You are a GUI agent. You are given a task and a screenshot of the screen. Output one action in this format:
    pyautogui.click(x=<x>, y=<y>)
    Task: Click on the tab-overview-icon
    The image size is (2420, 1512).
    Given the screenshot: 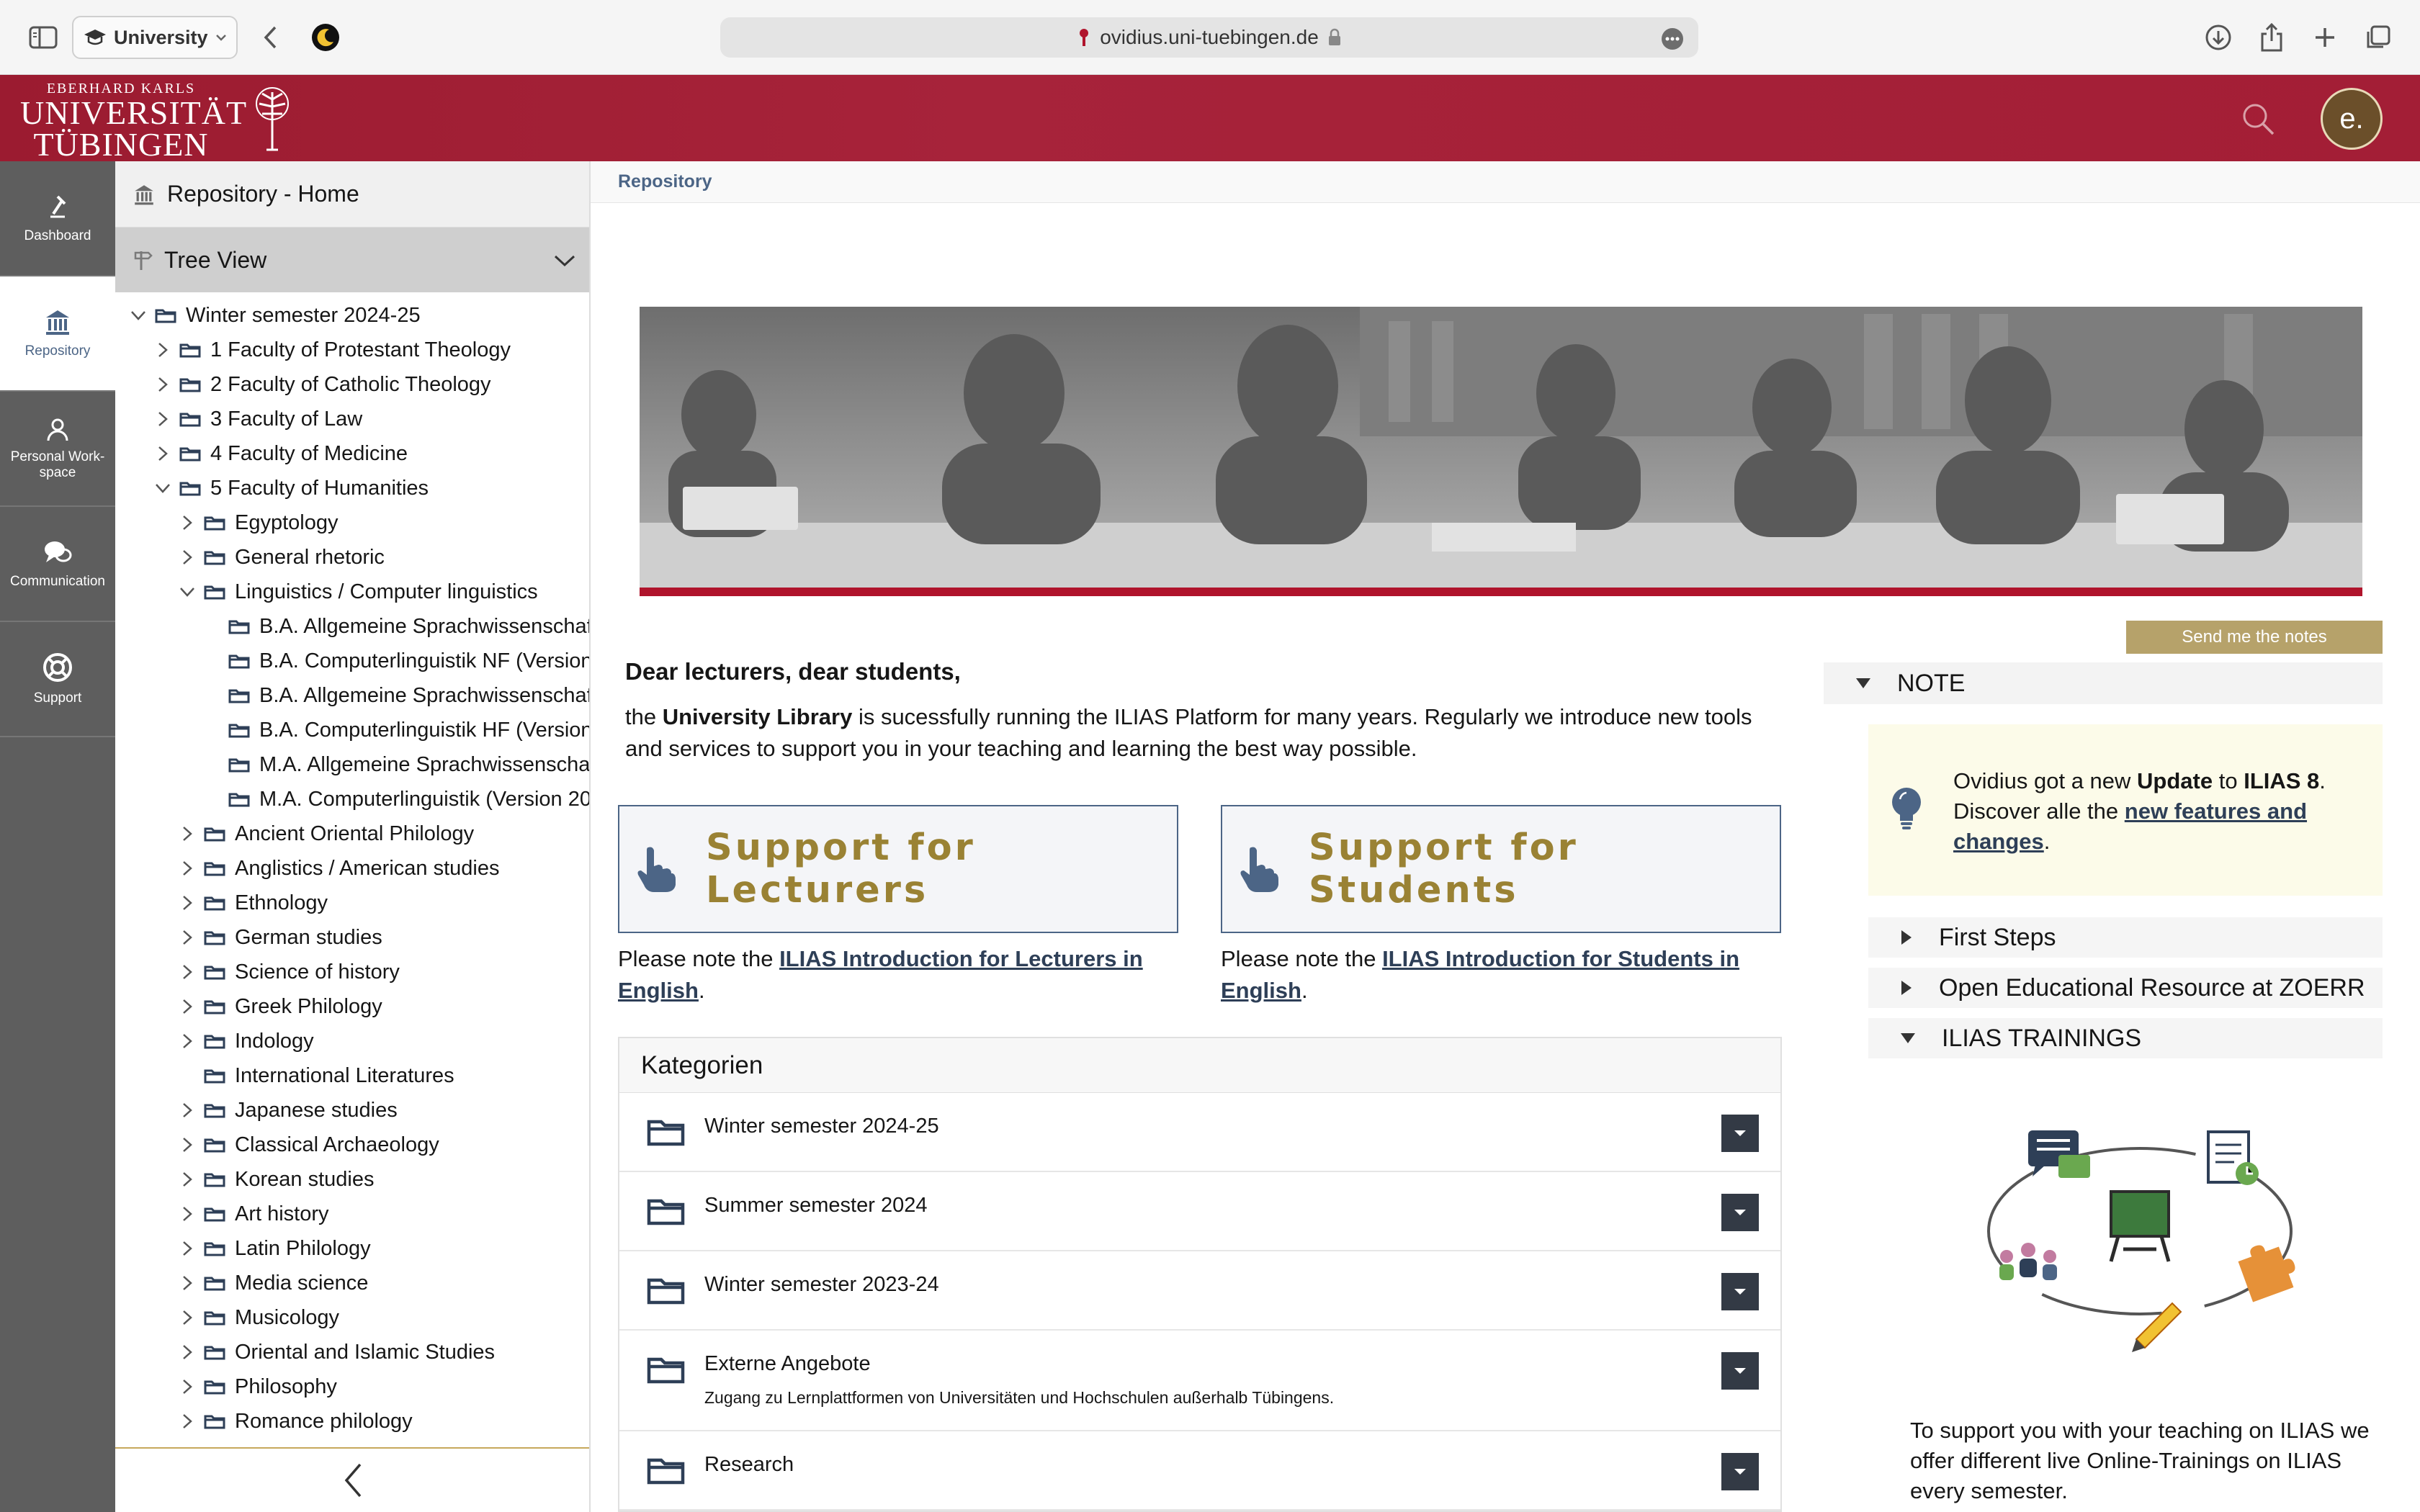 What is the action you would take?
    pyautogui.click(x=2378, y=37)
    